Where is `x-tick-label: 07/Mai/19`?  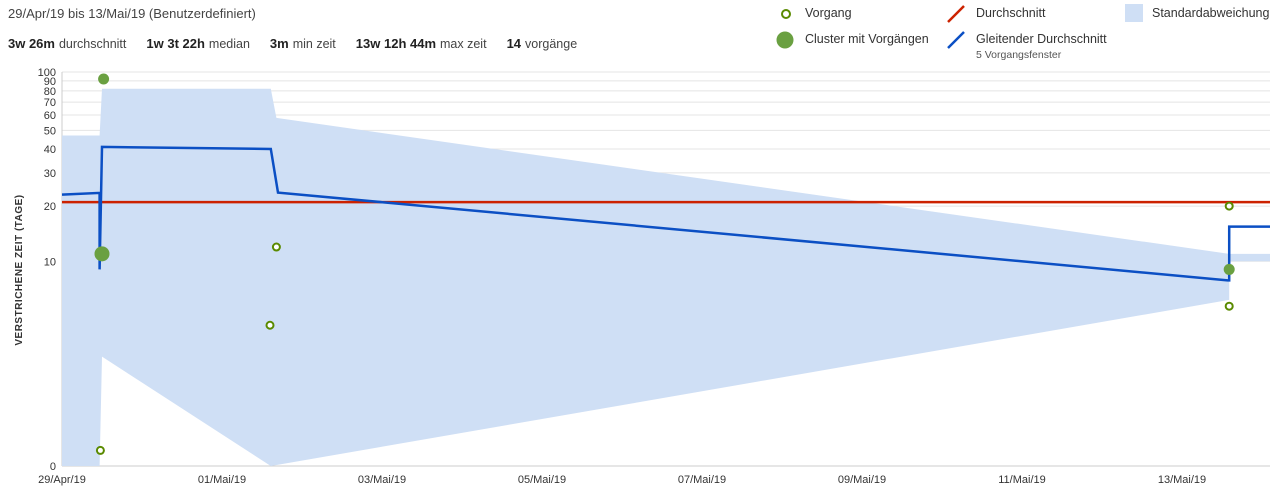
x-tick-label: 07/Mai/19 is located at coordinates (702, 480).